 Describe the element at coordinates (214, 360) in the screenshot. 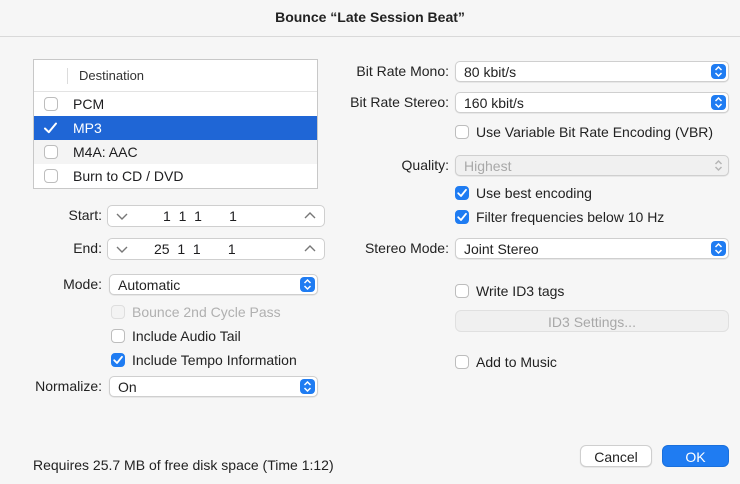

I see `include-tempo-label: Include Tempo Information` at that location.